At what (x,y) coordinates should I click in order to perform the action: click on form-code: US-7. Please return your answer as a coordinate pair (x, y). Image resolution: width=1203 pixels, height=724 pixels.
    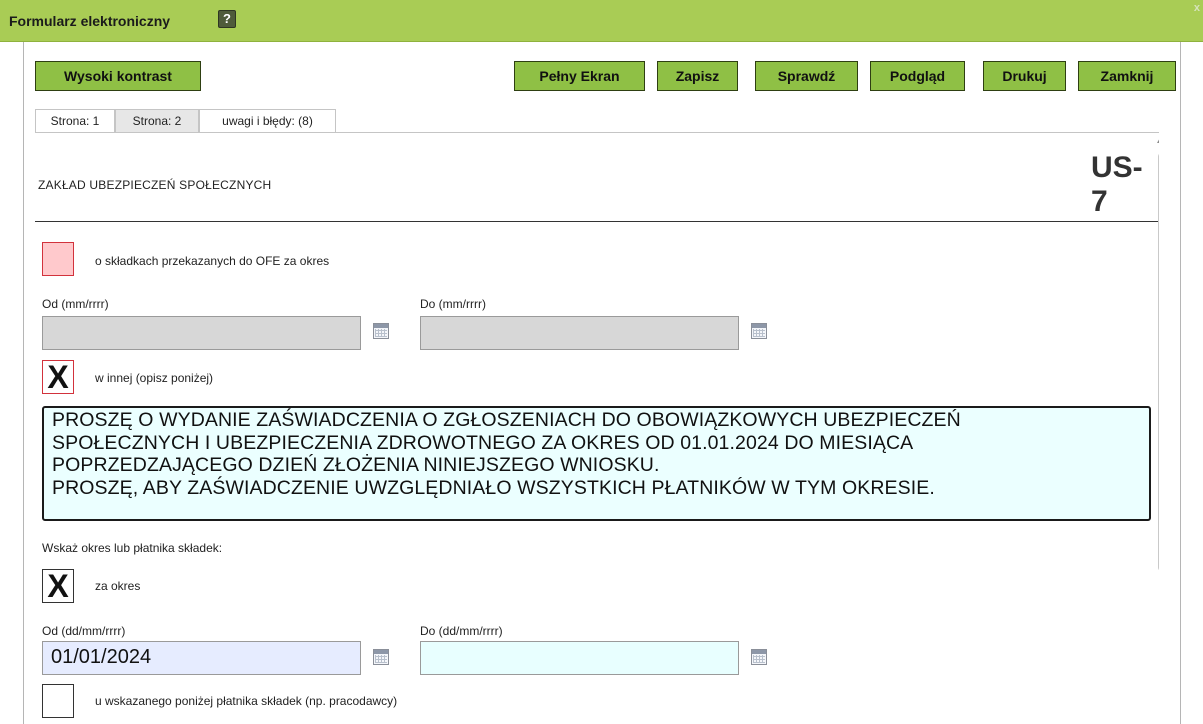
    Looking at the image, I should click on (1117, 184).